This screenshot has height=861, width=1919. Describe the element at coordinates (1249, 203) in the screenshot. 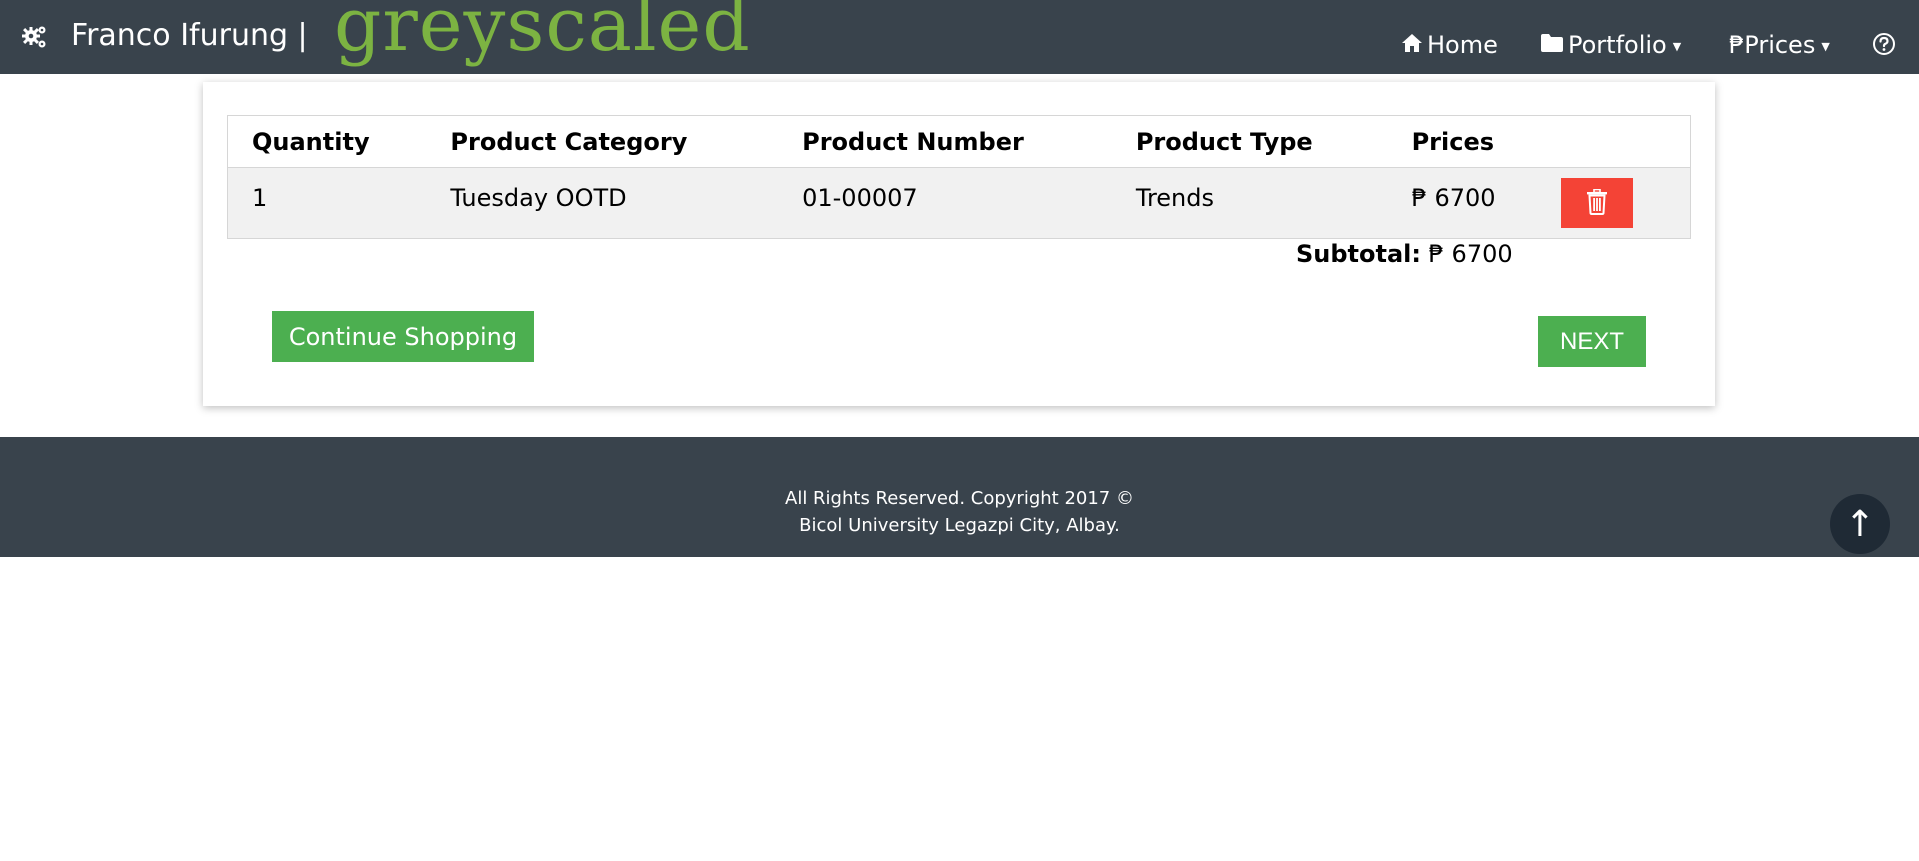

I see `cell-product-type: Trends` at that location.